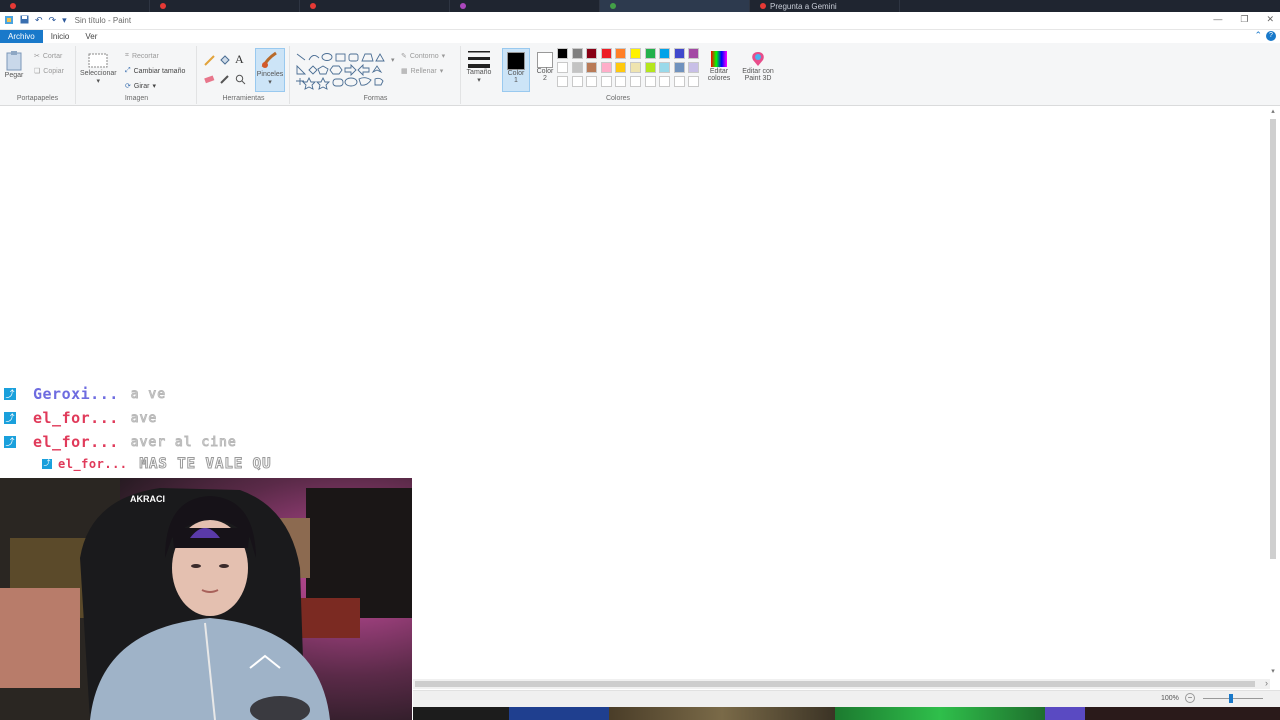 Image resolution: width=1280 pixels, height=720 pixels. I want to click on redo-icon: ↷, so click(53, 20).